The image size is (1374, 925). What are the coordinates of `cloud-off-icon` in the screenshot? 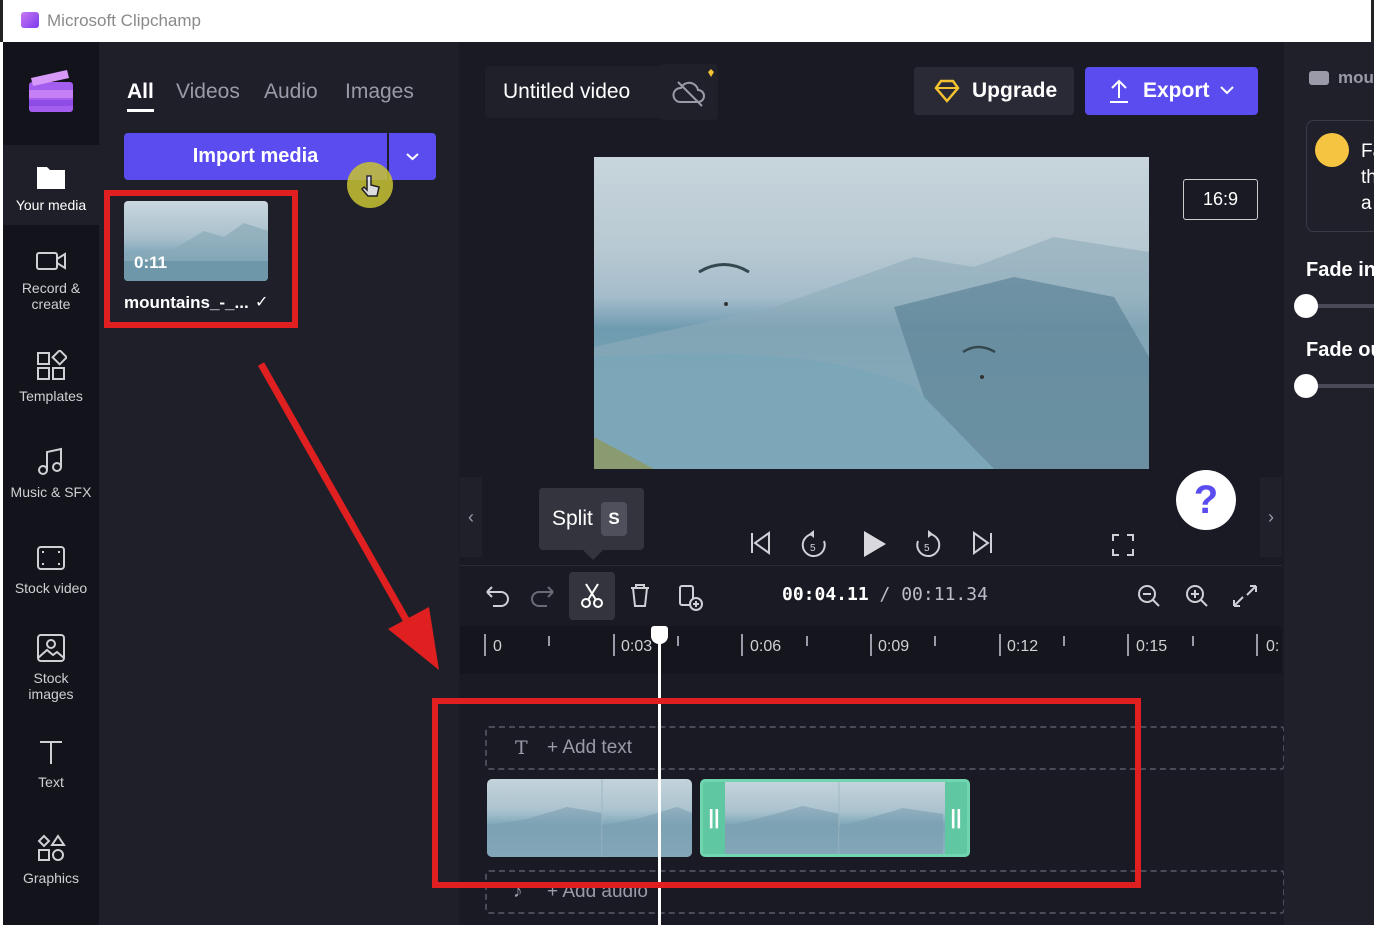 It's located at (693, 88).